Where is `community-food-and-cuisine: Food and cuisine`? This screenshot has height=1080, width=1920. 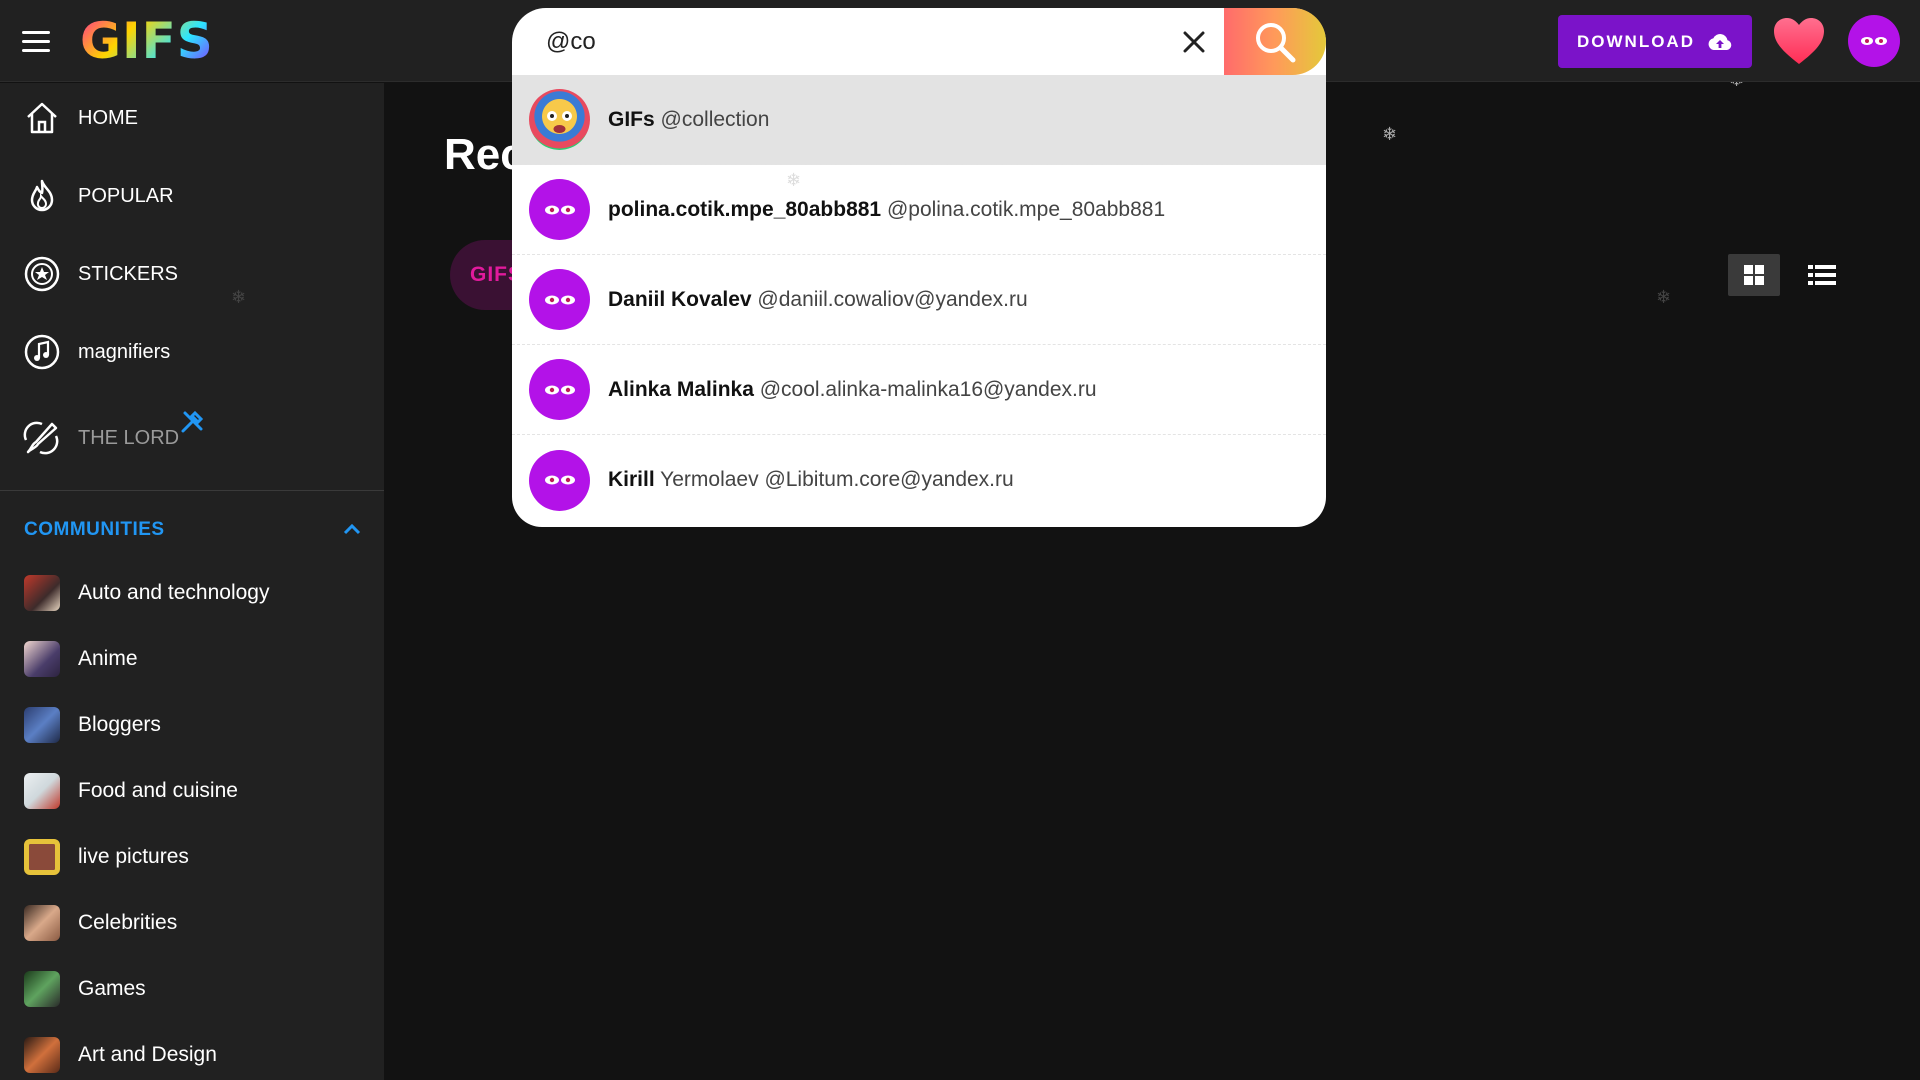 community-food-and-cuisine: Food and cuisine is located at coordinates (192, 791).